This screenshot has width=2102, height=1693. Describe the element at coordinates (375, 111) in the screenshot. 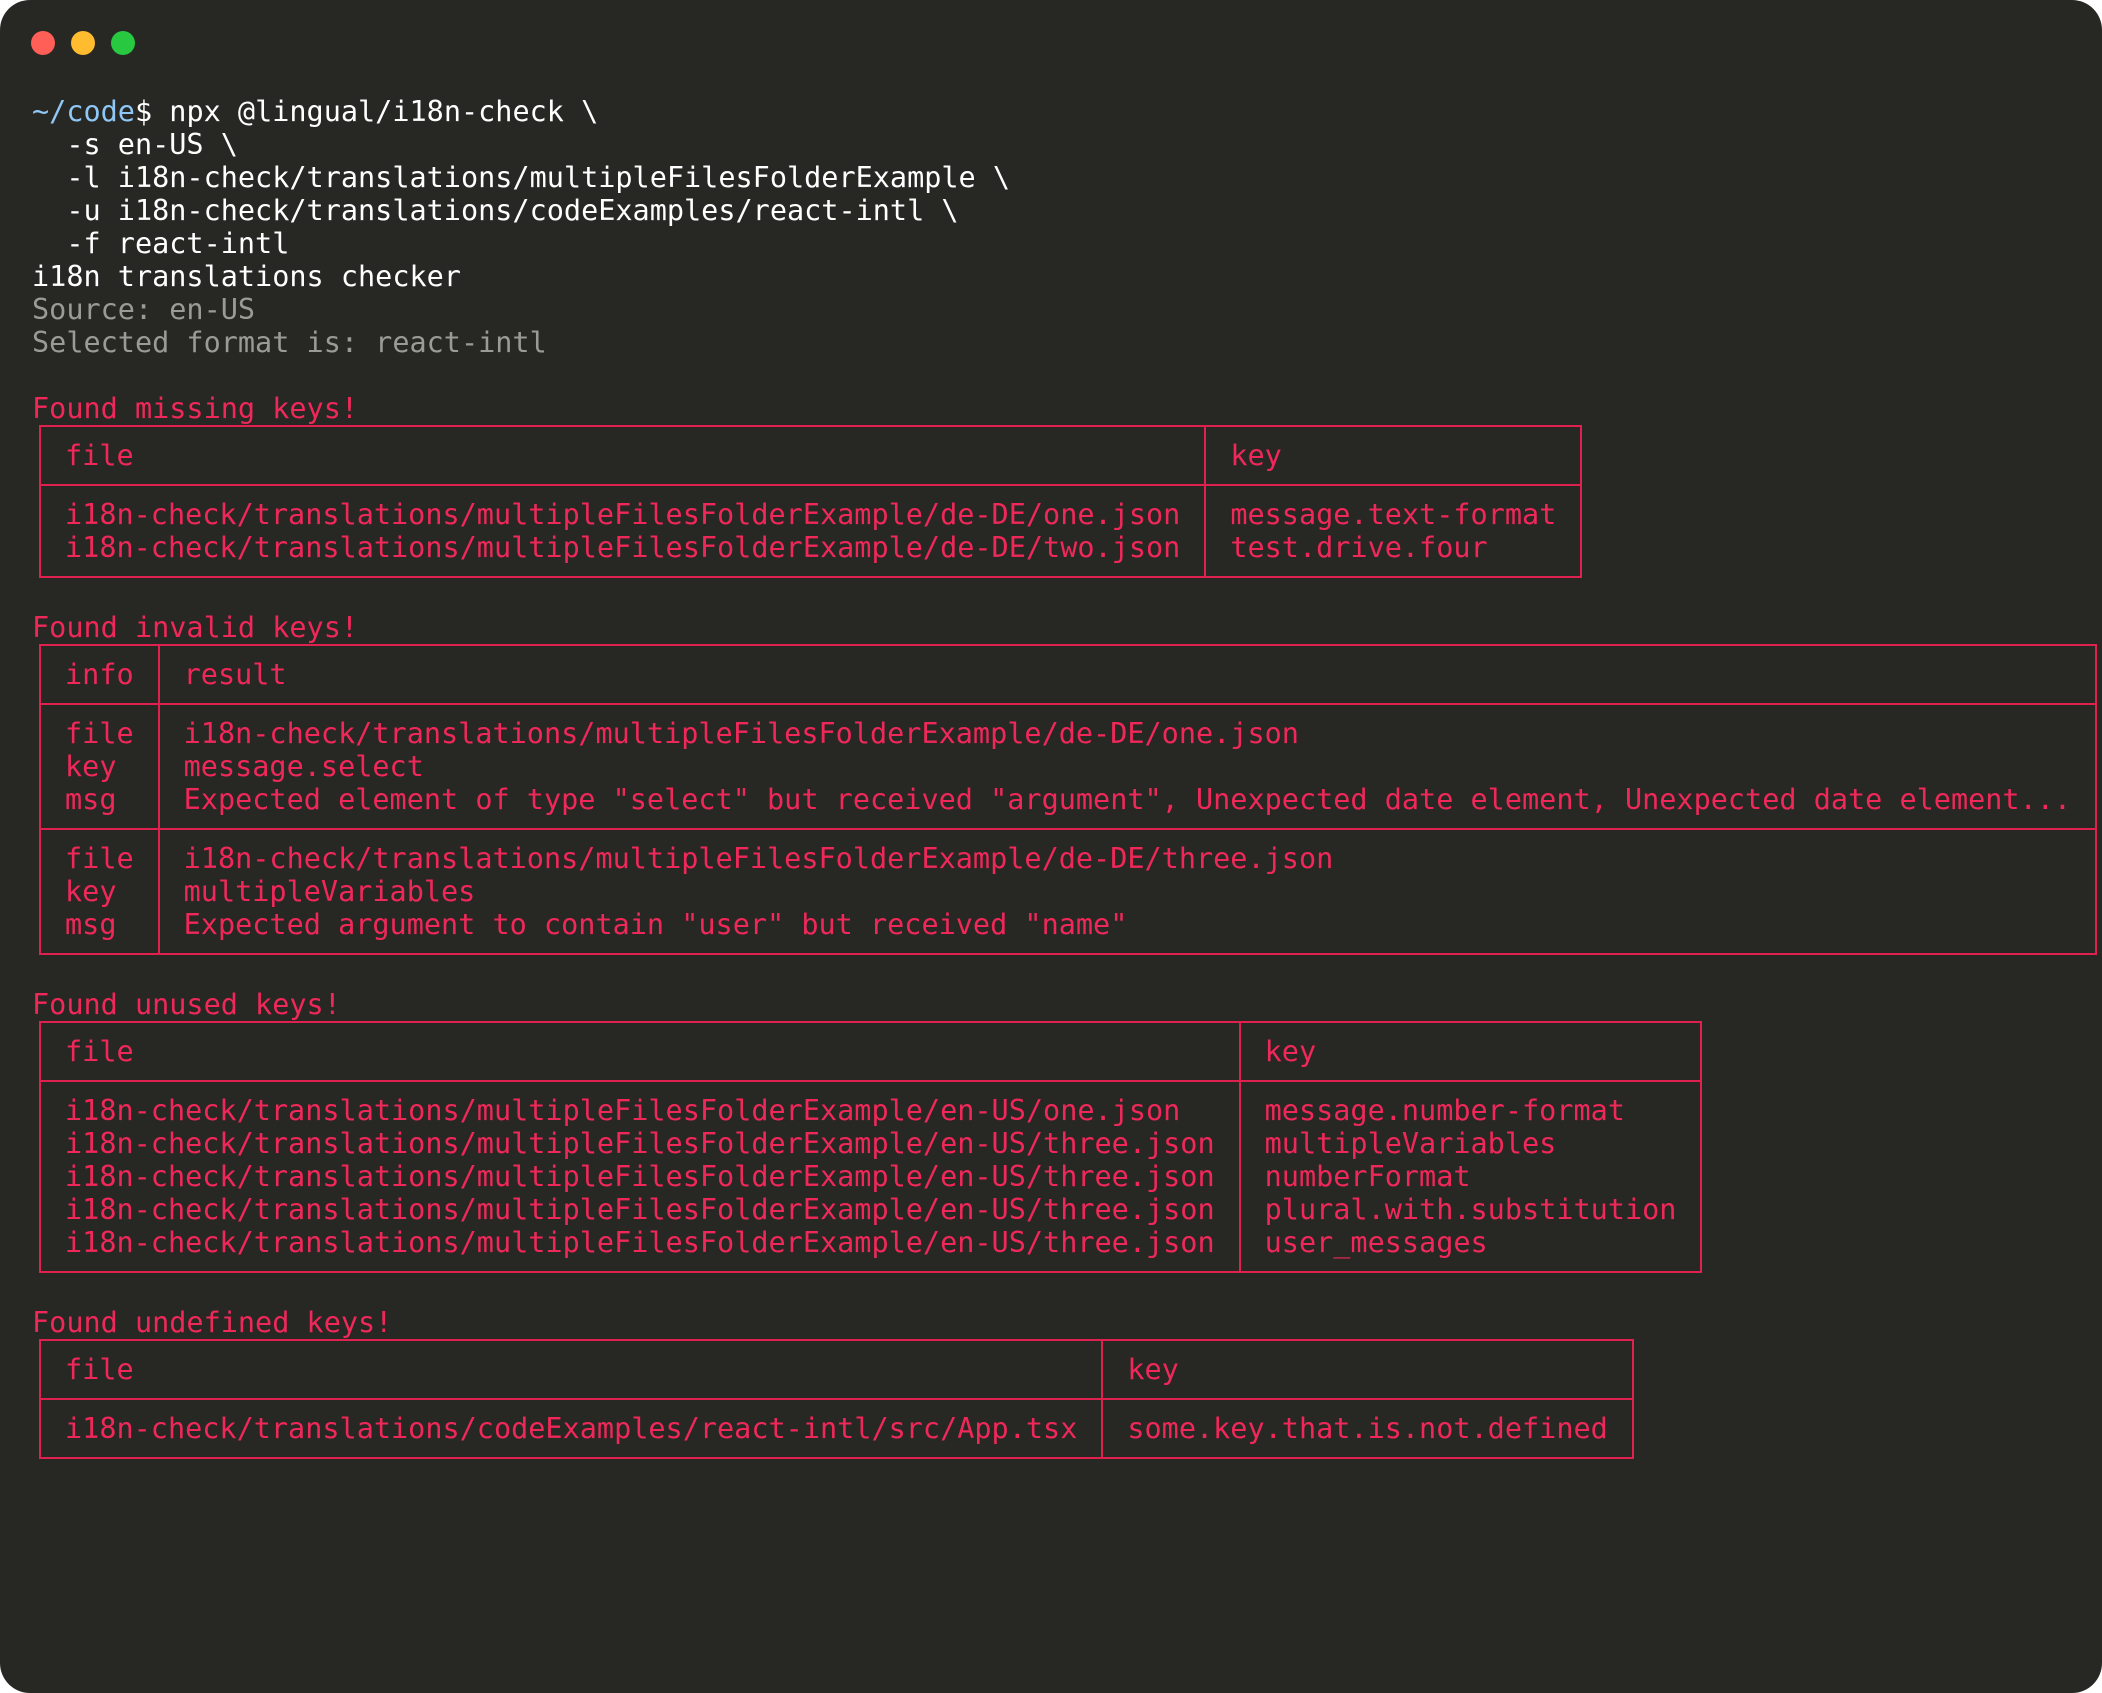

I see `command-text: npx @lingual/i18n-check \` at that location.